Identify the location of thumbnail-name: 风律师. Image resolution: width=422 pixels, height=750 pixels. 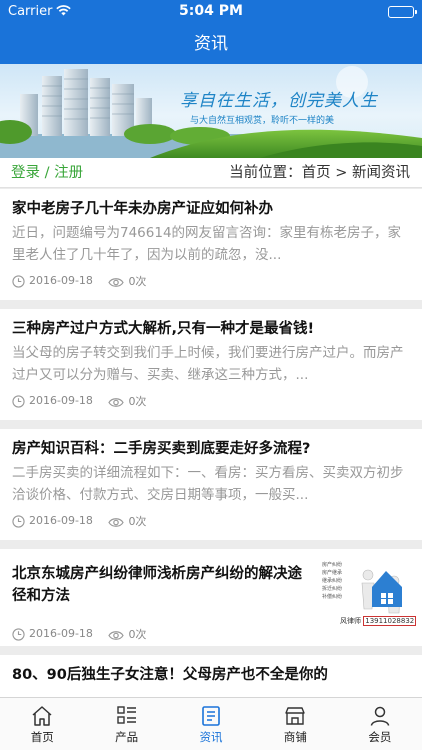
(350, 621).